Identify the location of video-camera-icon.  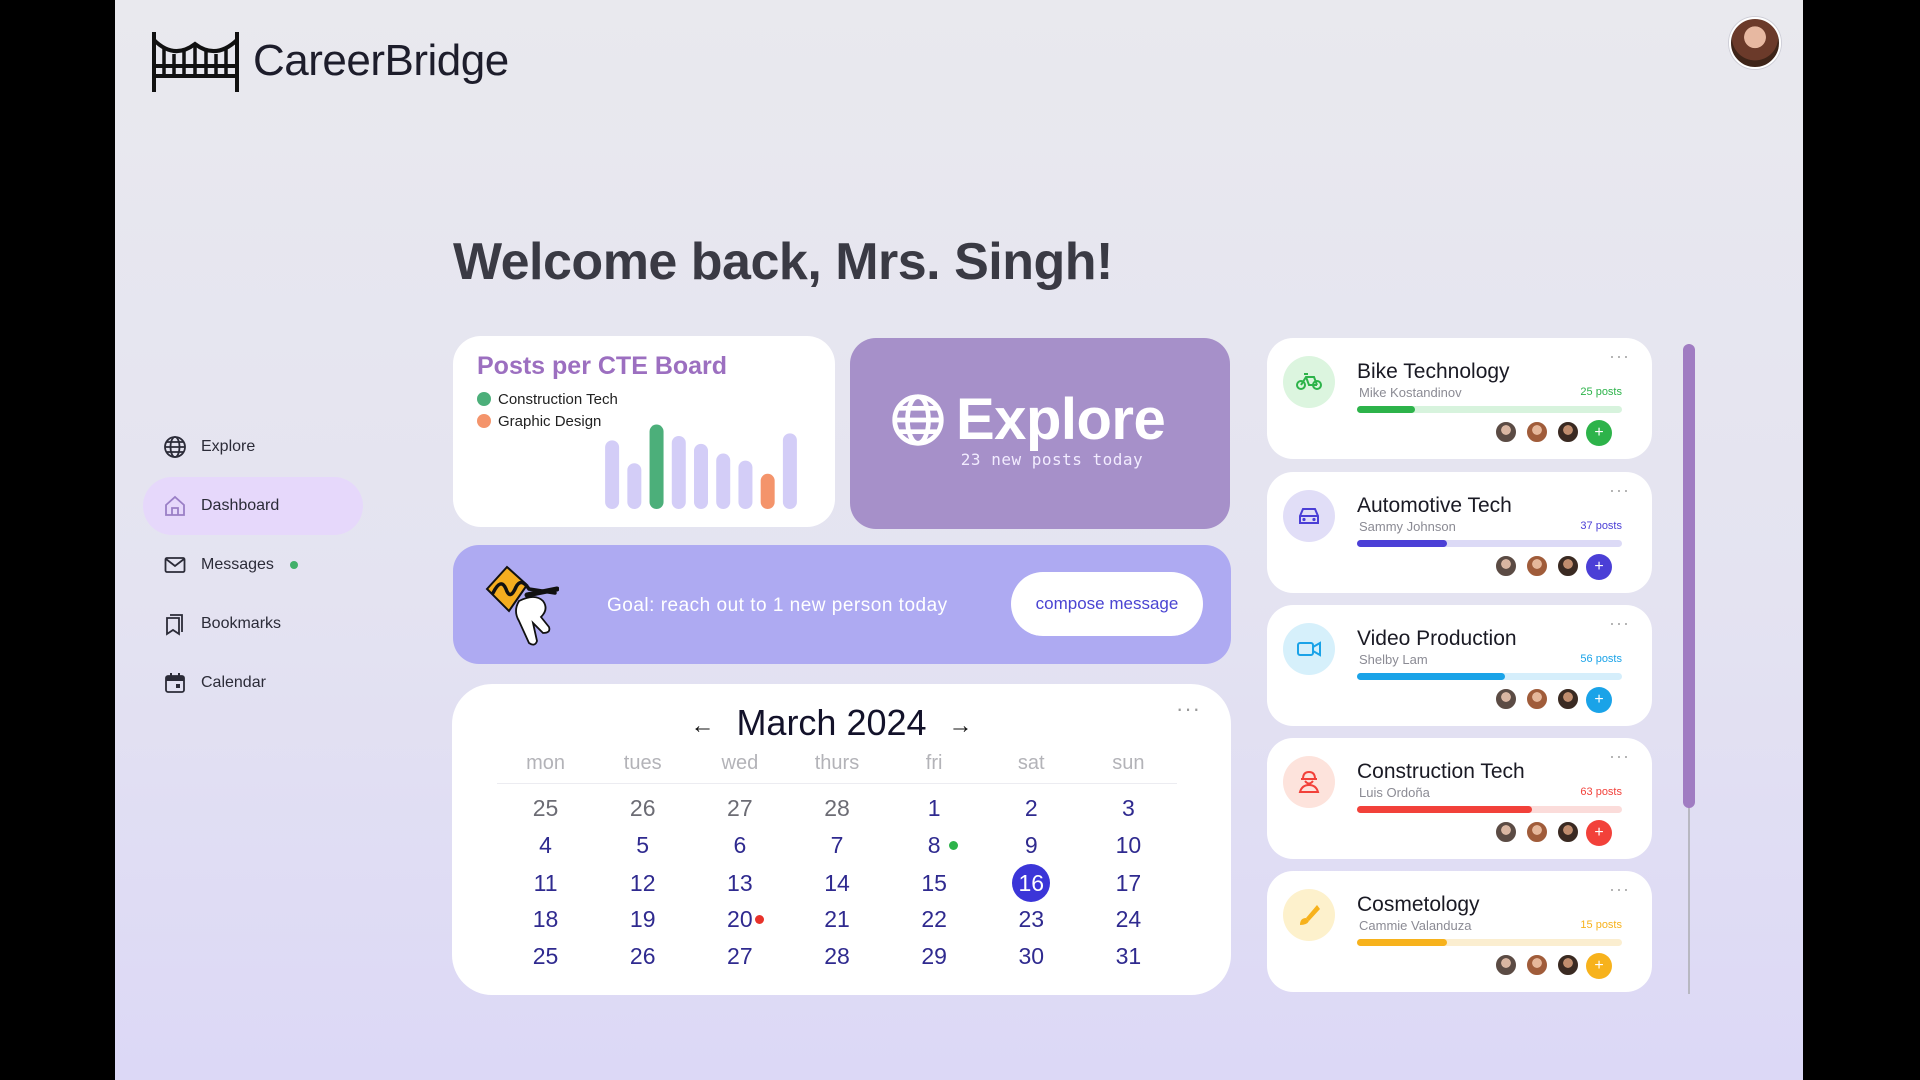
(1309, 649).